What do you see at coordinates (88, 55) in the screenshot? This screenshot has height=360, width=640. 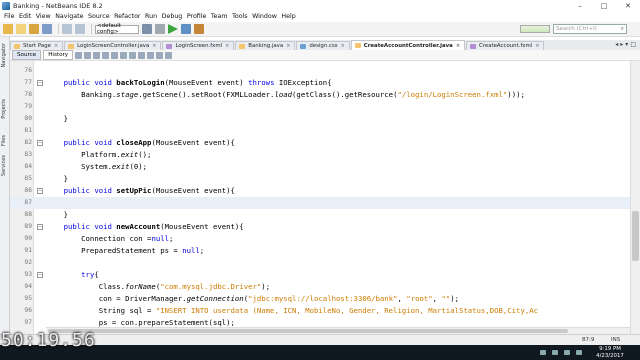 I see `back-icon` at bounding box center [88, 55].